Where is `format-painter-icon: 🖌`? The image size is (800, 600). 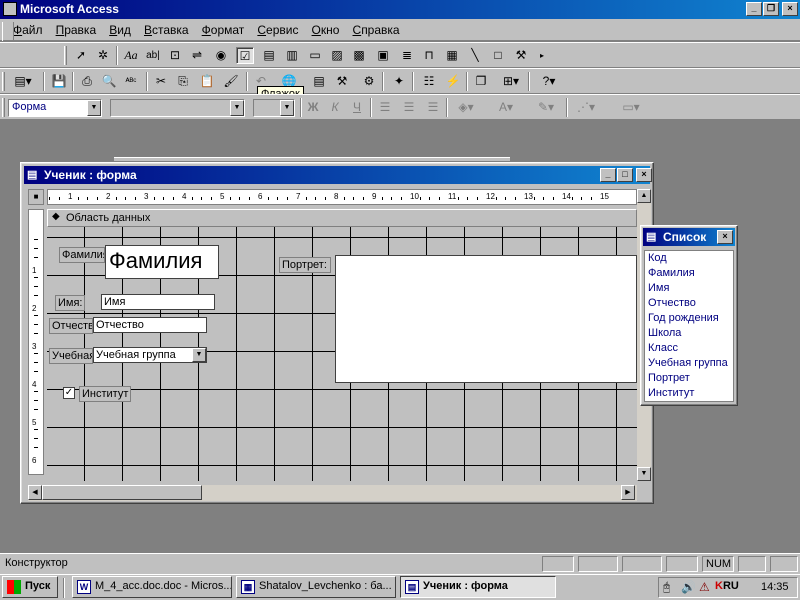 format-painter-icon: 🖌 is located at coordinates (231, 81).